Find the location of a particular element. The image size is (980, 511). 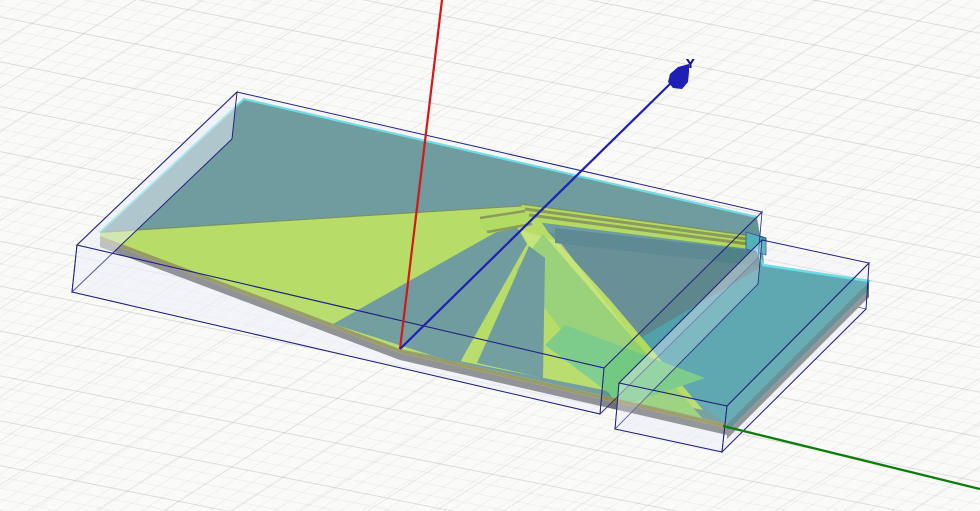

x-axis-line is located at coordinates (851, 457).